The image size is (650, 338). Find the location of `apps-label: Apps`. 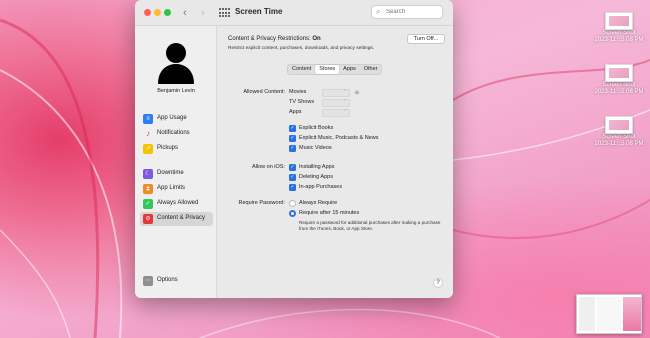

apps-label: Apps is located at coordinates (295, 112).